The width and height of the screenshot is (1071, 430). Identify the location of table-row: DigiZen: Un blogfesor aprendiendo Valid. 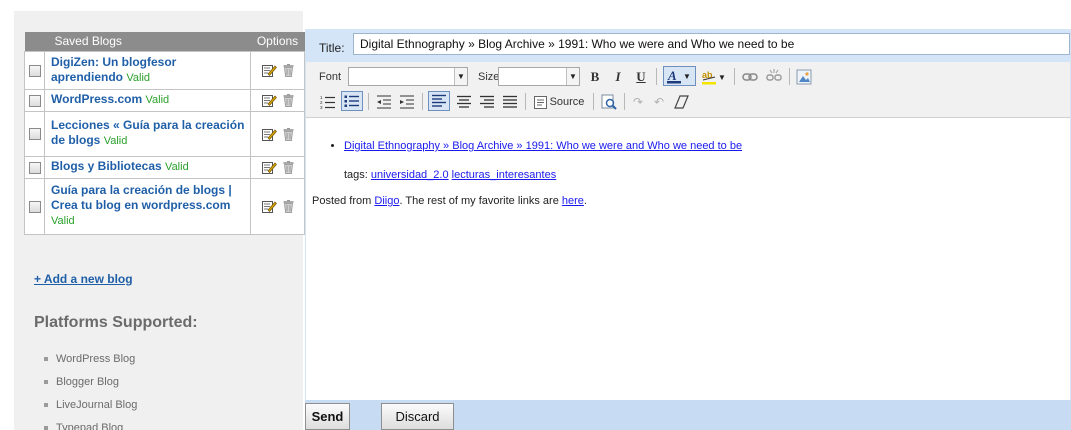
(164, 70).